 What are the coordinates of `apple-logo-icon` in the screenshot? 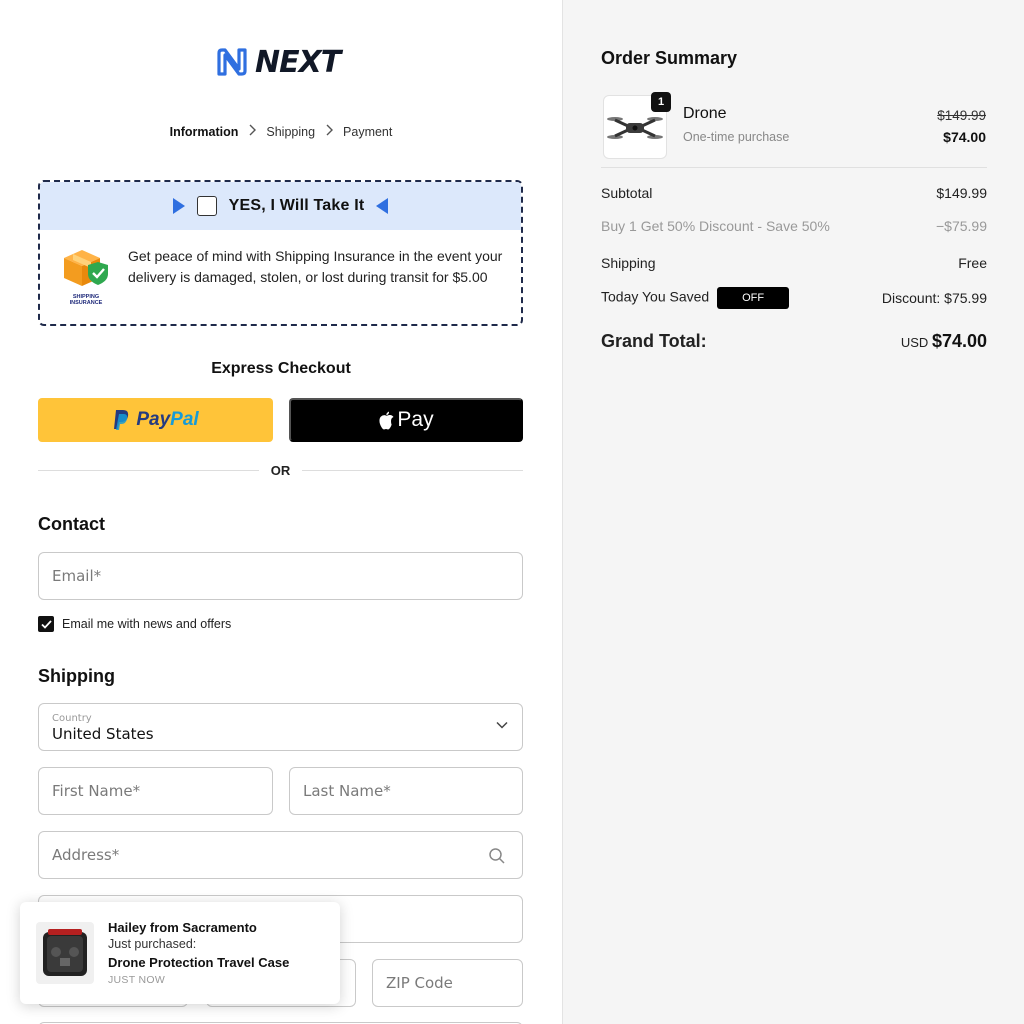 It's located at (386, 420).